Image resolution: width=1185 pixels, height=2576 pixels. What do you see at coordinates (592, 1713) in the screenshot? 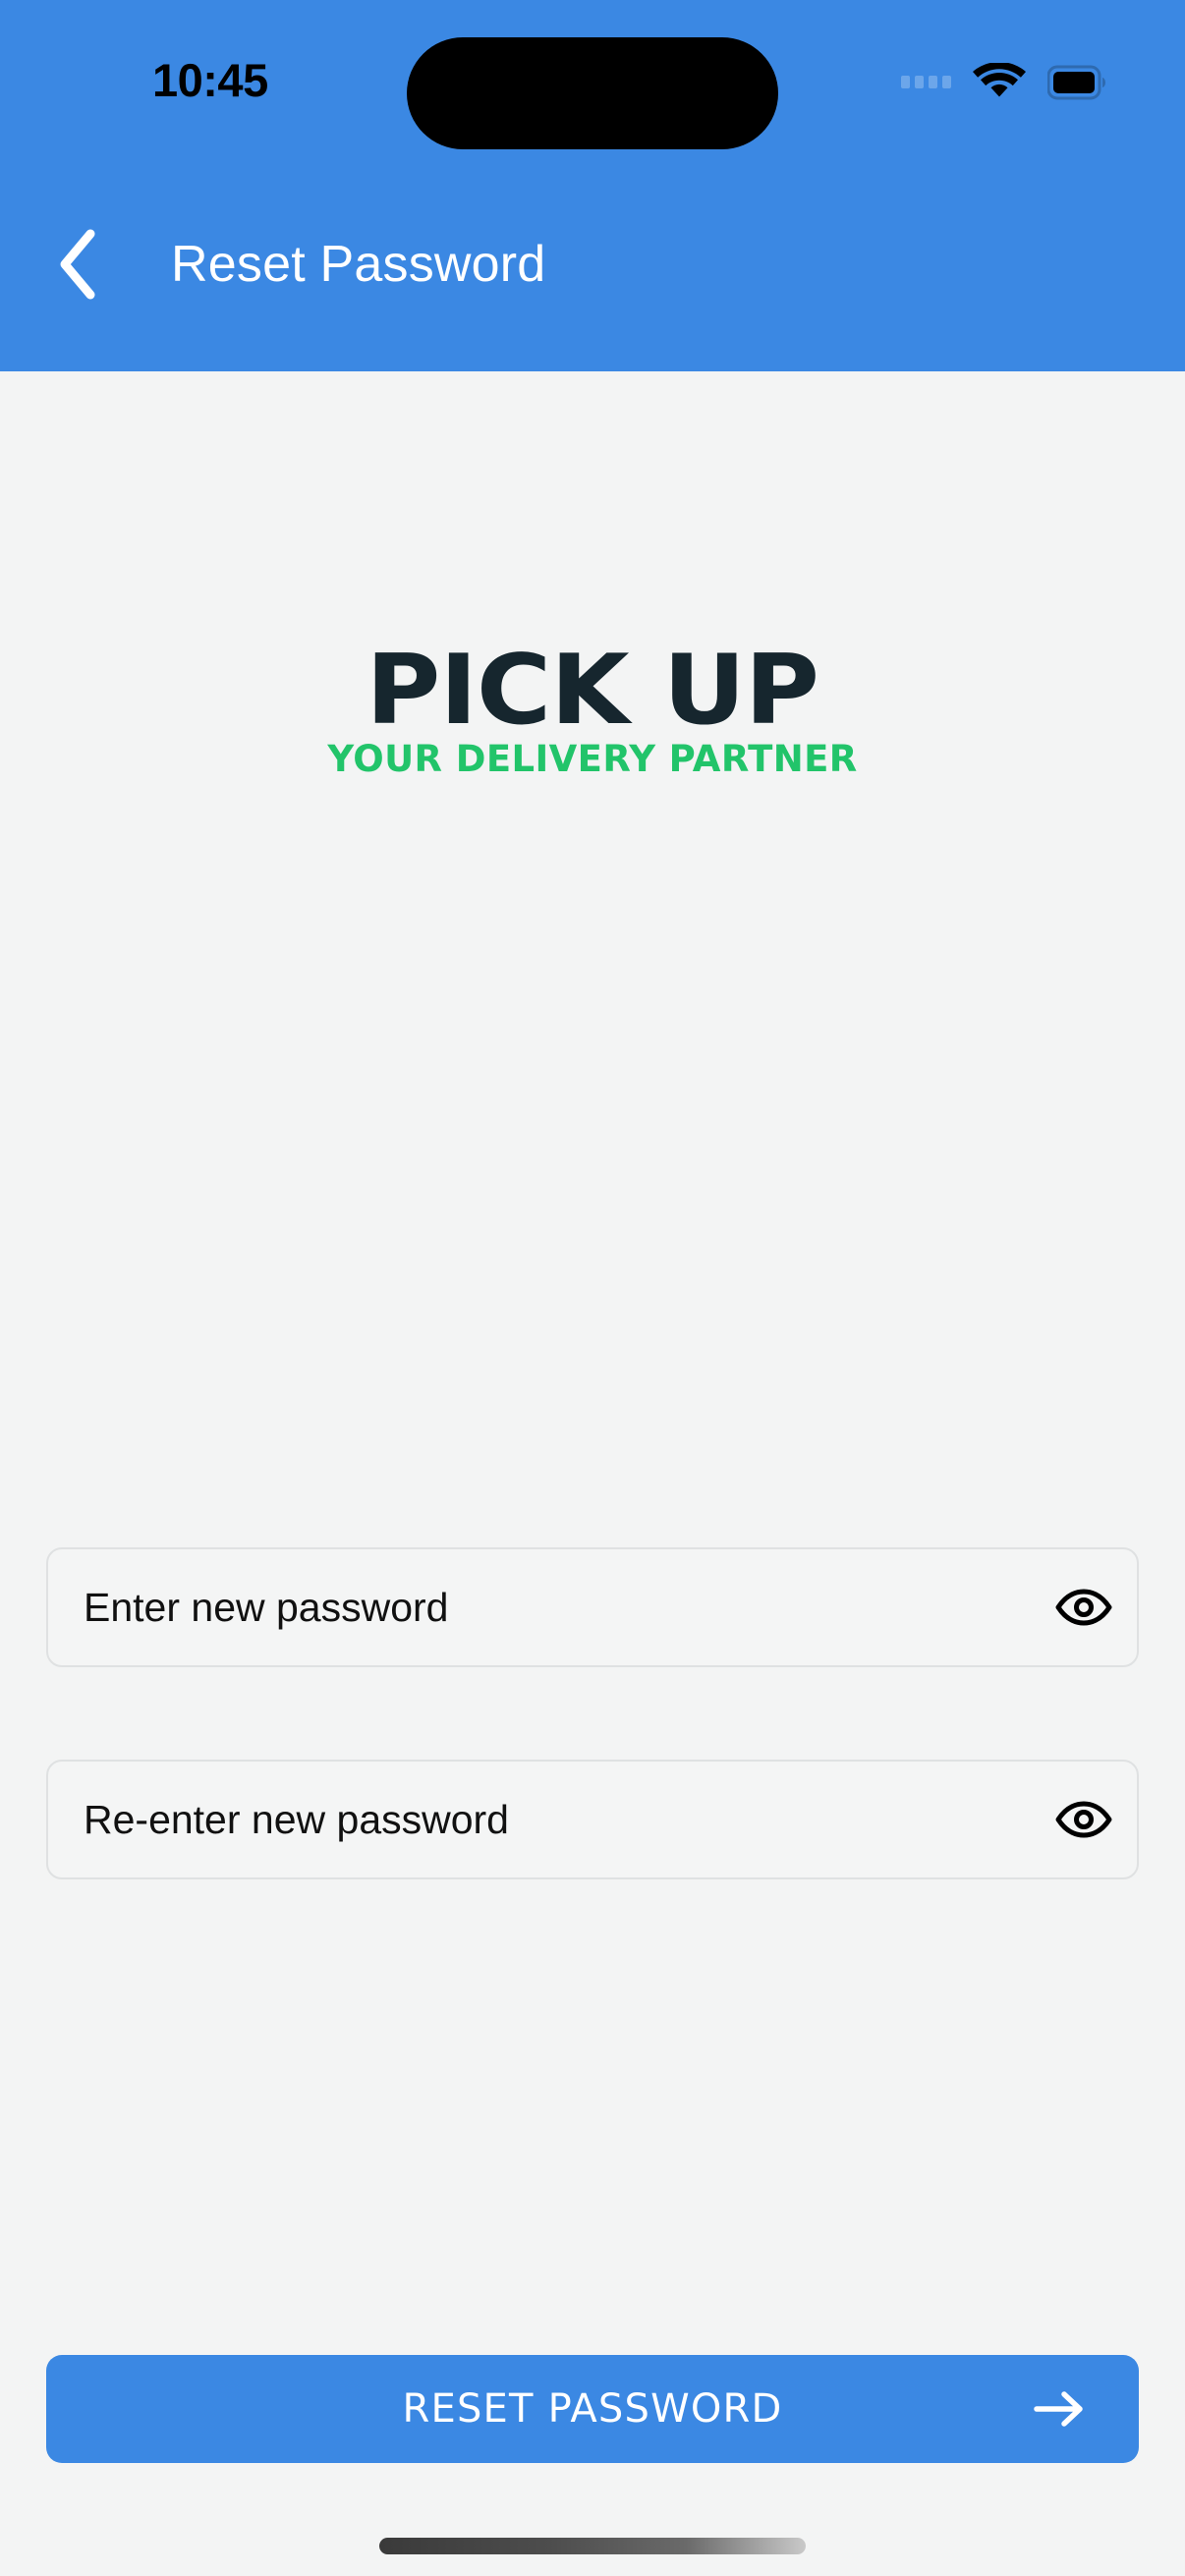
I see `reset-password-form` at bounding box center [592, 1713].